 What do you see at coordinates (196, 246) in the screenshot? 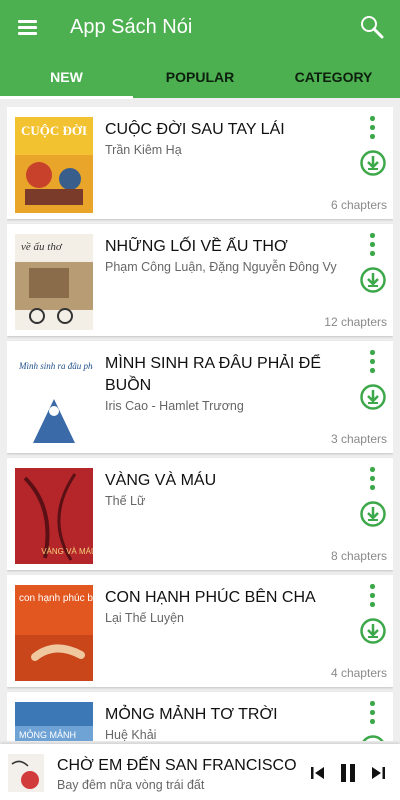
I see `book-title: NHỮNG LỐI VỀ ẤU THƠ` at bounding box center [196, 246].